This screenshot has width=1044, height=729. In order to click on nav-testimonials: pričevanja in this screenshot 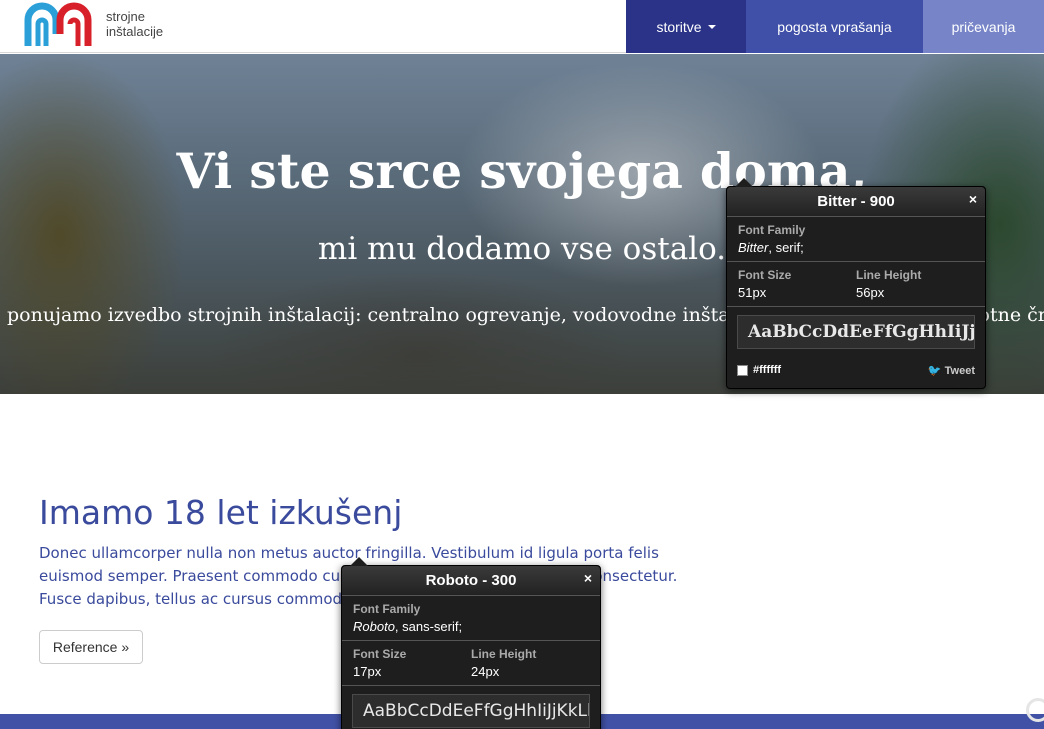, I will do `click(983, 26)`.